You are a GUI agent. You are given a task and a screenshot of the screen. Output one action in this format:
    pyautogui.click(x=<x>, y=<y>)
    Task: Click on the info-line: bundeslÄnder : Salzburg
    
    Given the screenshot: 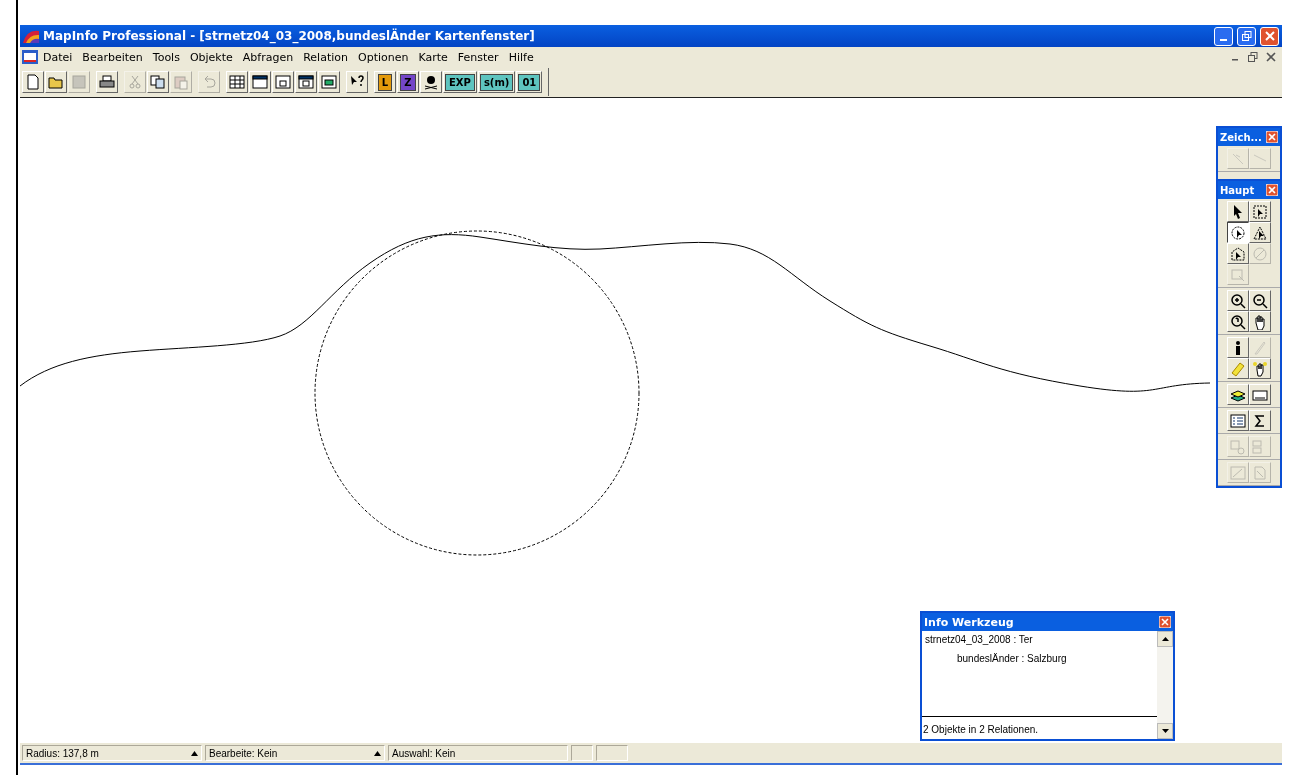 What is the action you would take?
    pyautogui.click(x=1012, y=658)
    